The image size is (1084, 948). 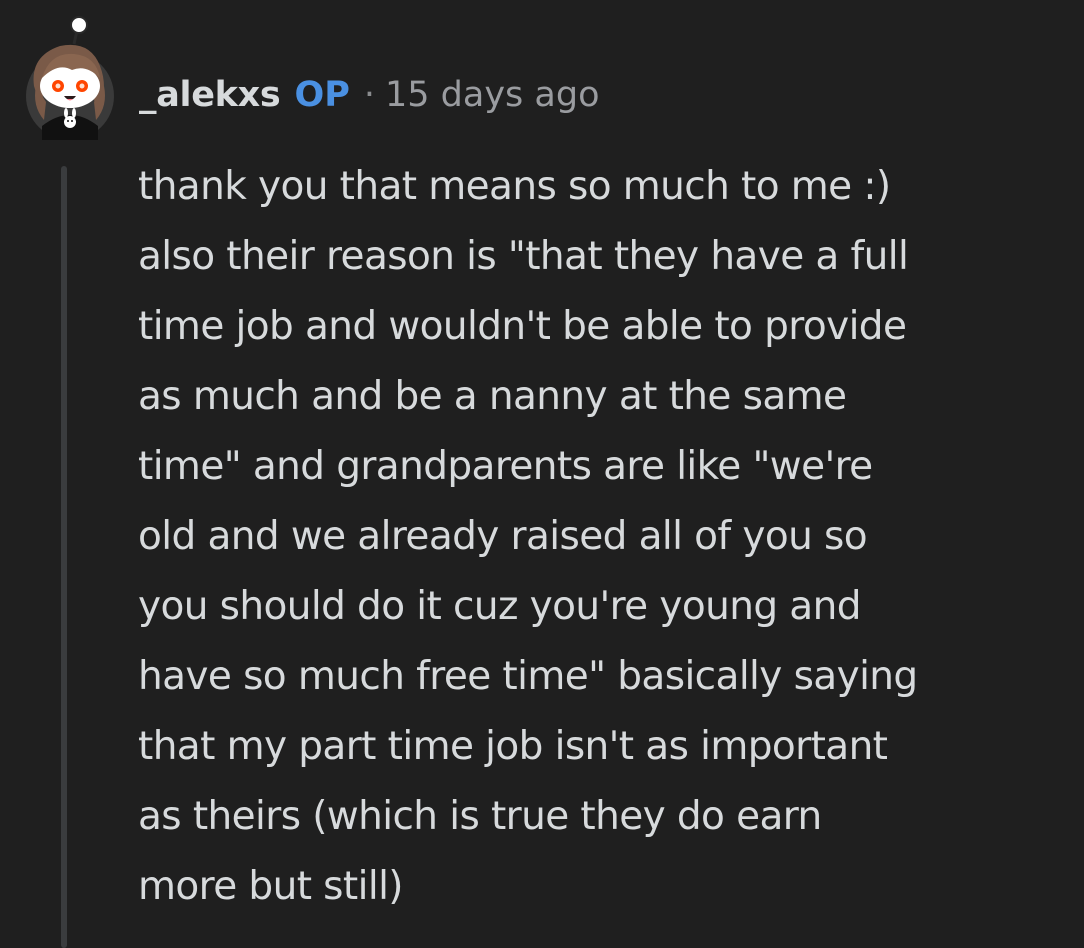 I want to click on comment-body-line: thank you that means so much to me :), so click(x=514, y=186).